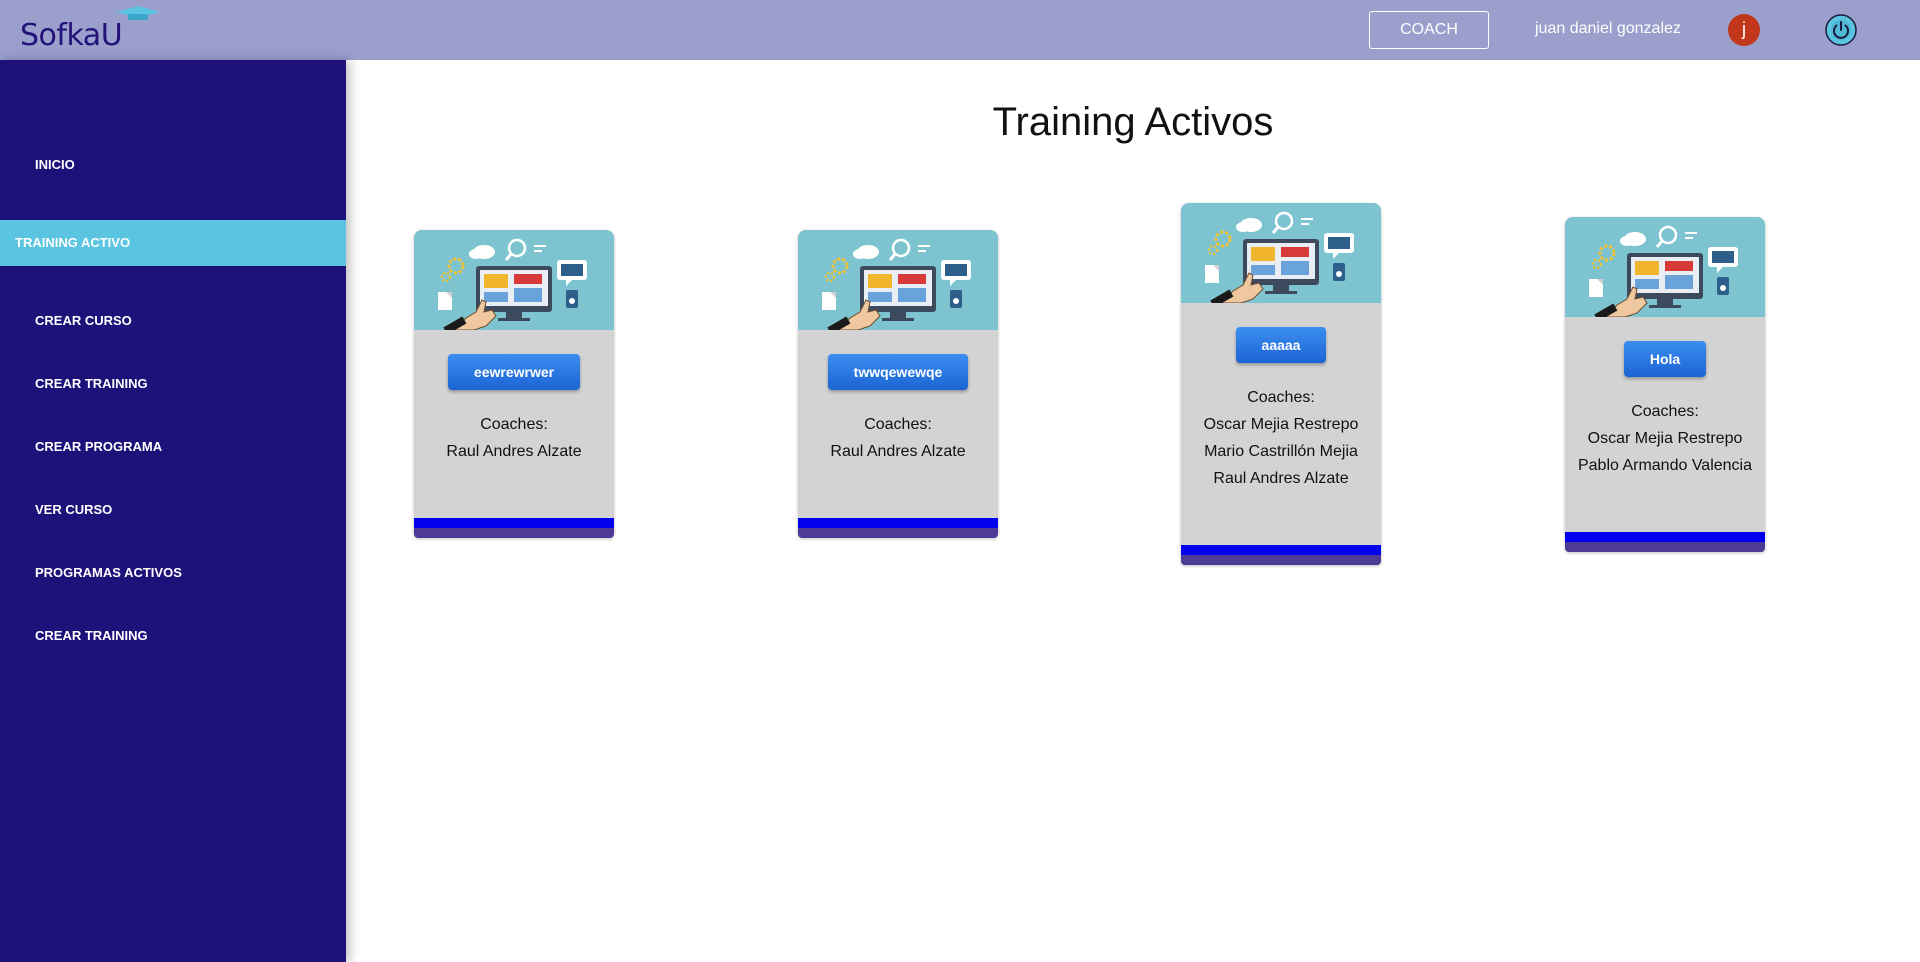  I want to click on avatar: j, so click(1744, 30).